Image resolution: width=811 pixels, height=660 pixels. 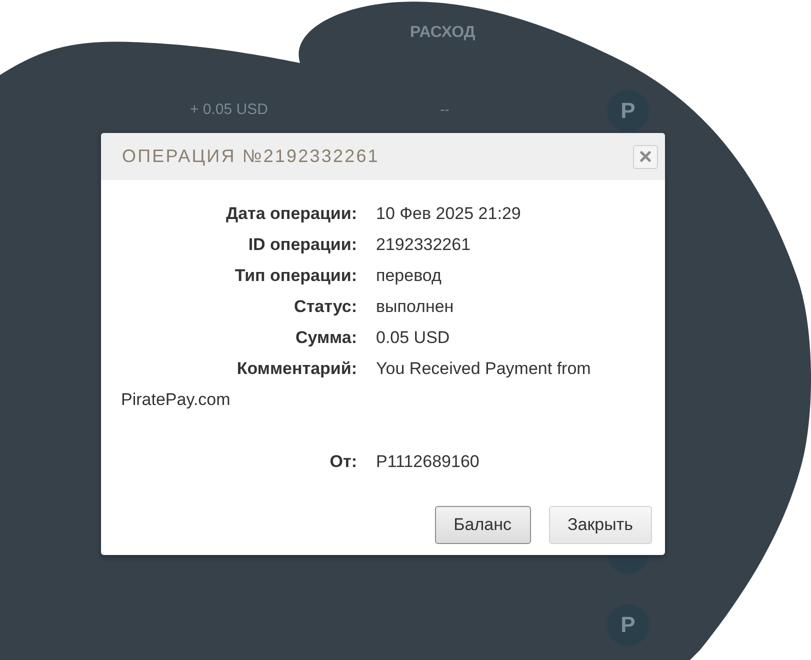 What do you see at coordinates (359, 245) in the screenshot?
I see `detail-row-text: ID операции: 2192332261` at bounding box center [359, 245].